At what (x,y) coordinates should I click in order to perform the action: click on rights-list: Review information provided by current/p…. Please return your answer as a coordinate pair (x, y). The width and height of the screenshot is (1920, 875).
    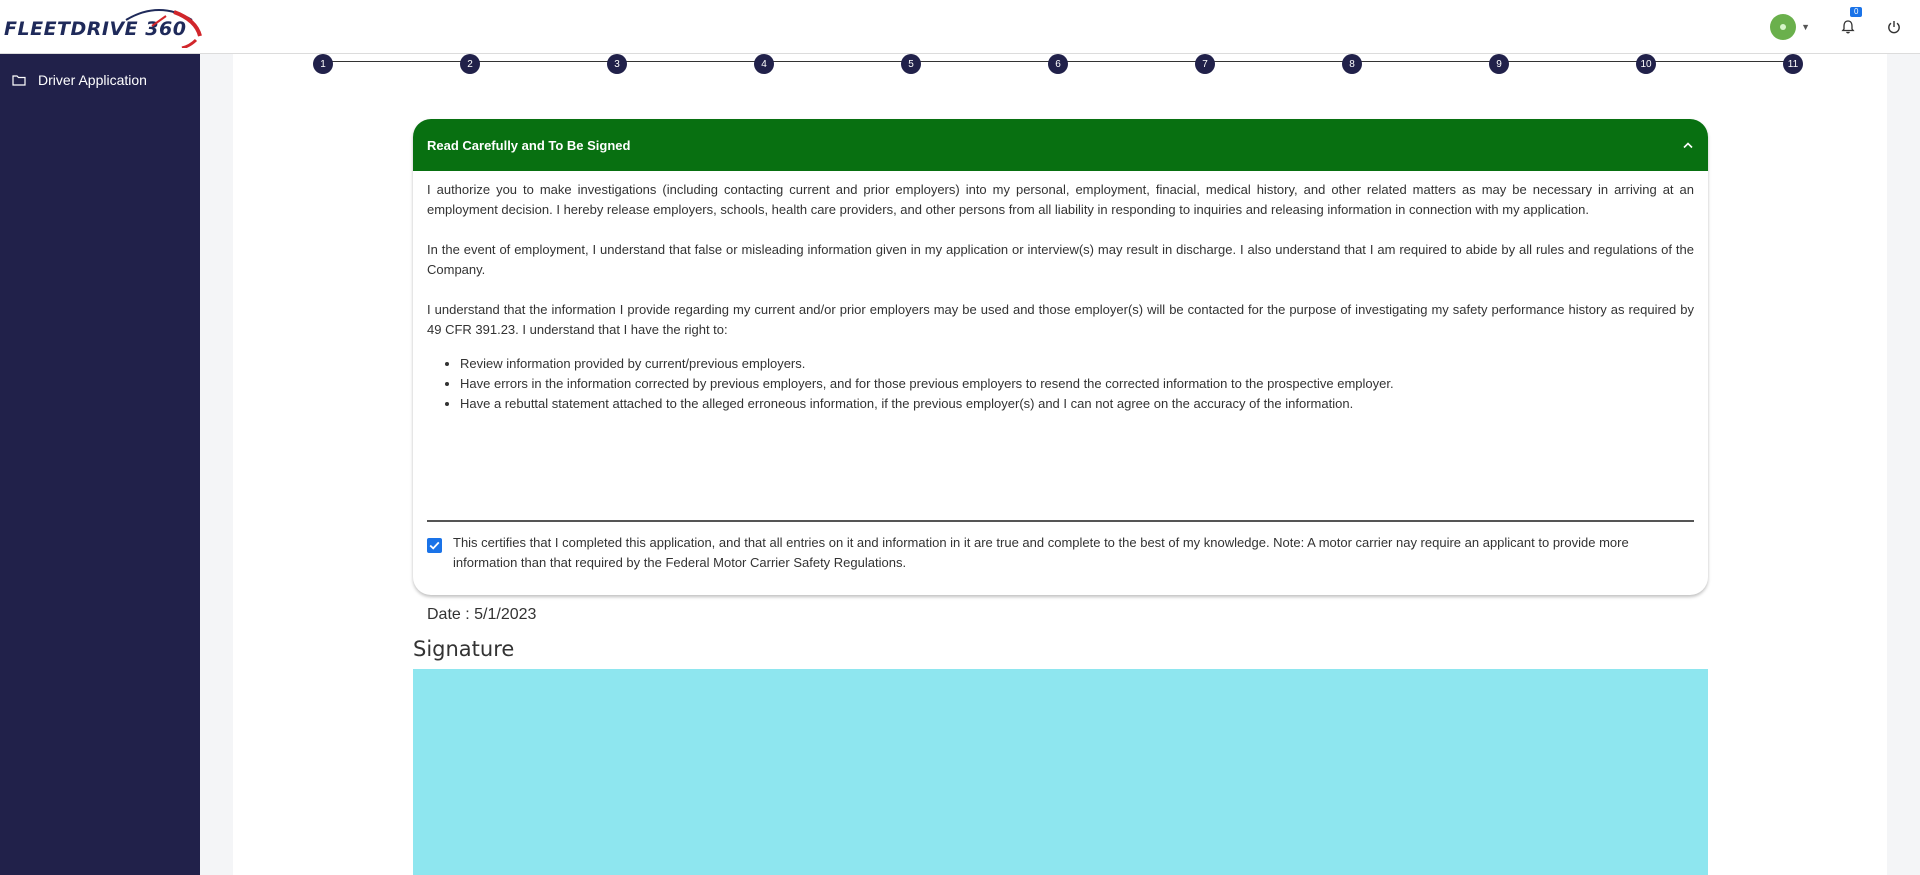
    Looking at the image, I should click on (1077, 384).